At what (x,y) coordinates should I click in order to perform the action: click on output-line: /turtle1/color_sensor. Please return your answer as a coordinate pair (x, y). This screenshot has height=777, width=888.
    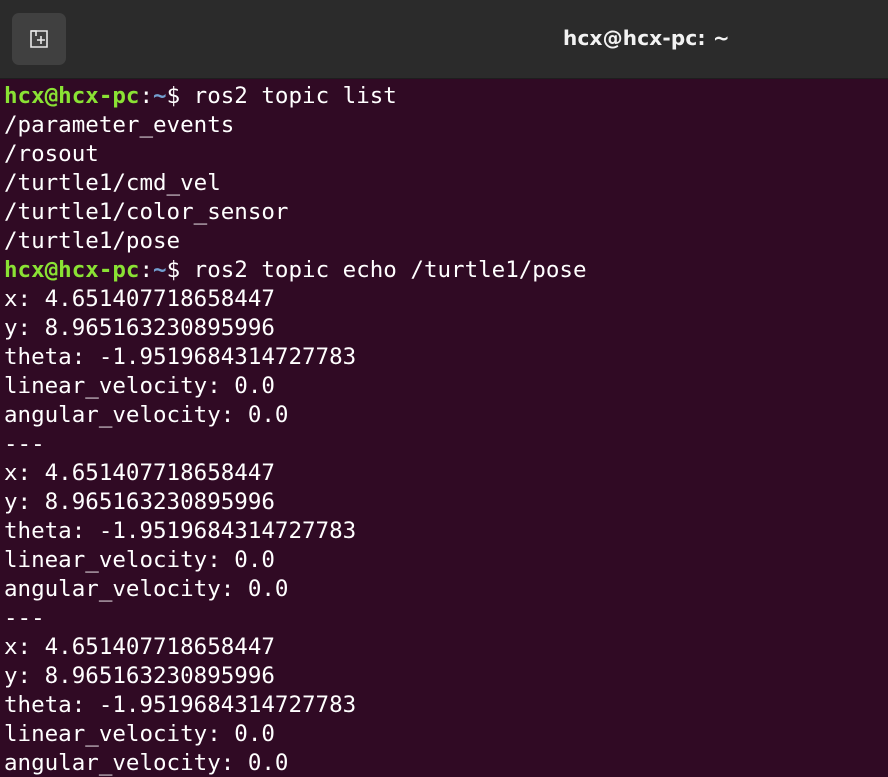
    Looking at the image, I should click on (146, 212).